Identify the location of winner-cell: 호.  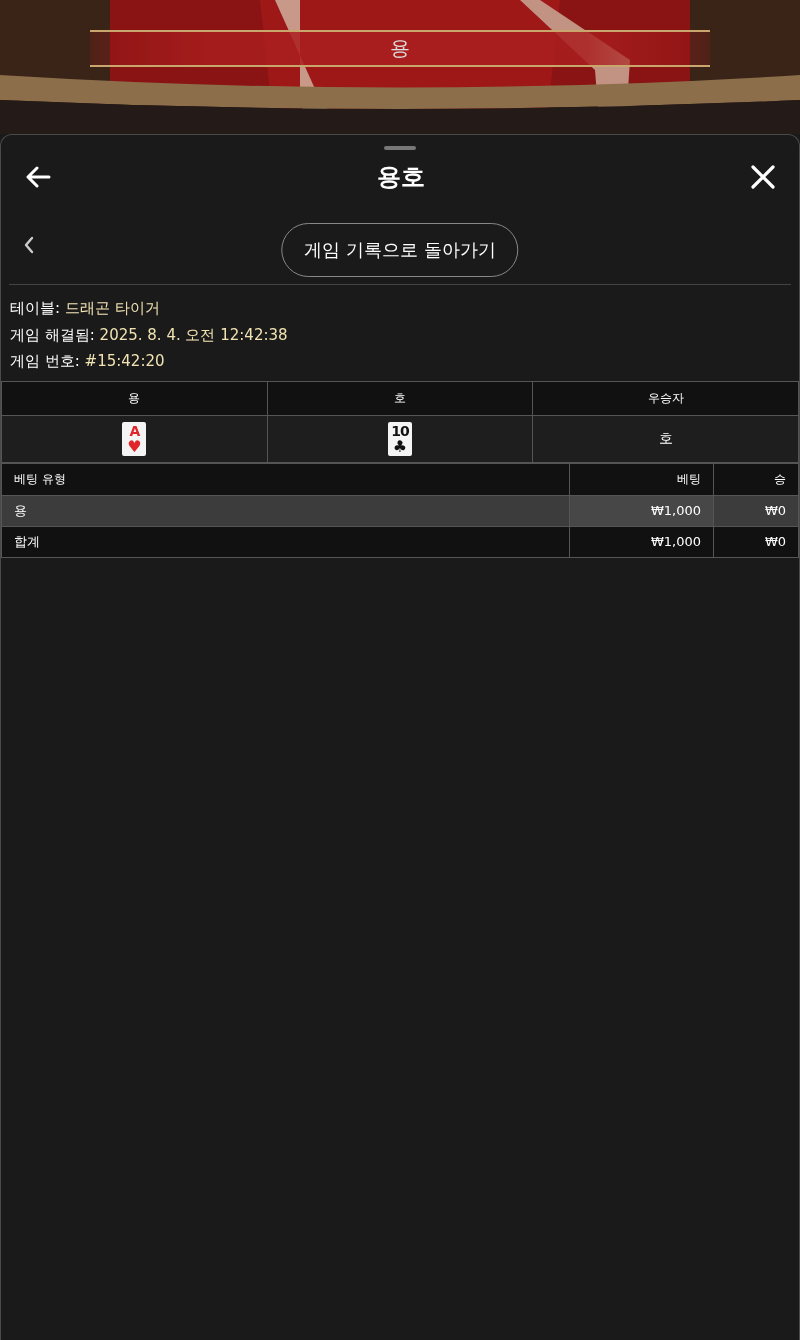
(665, 438).